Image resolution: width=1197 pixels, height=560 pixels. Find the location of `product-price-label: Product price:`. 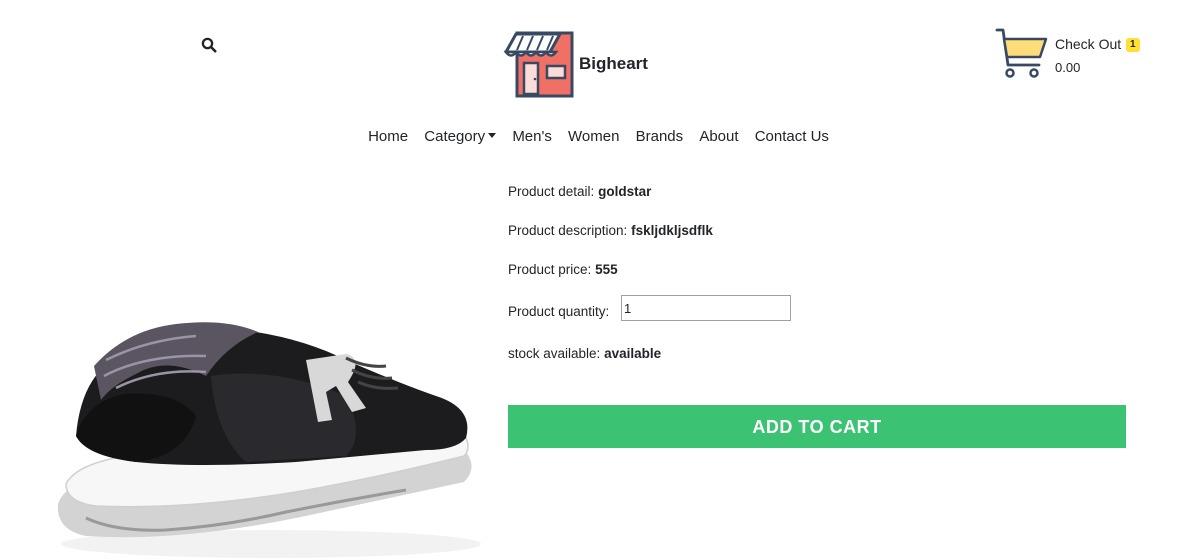

product-price-label: Product price: is located at coordinates (550, 269).